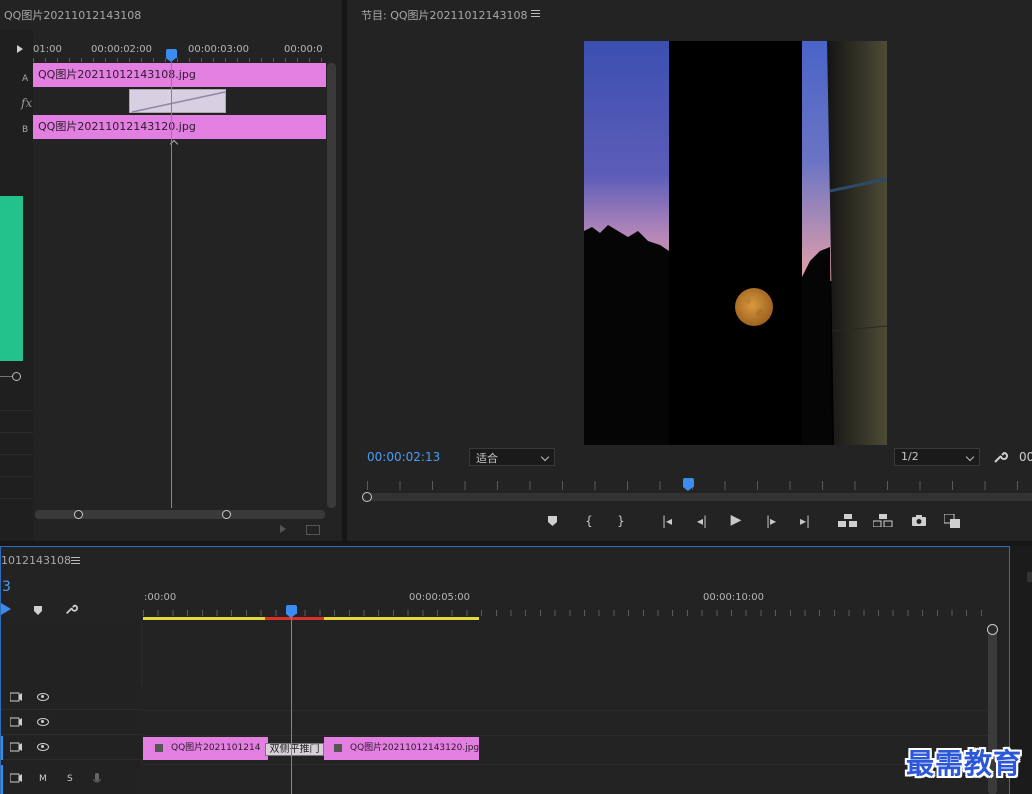 This screenshot has height=794, width=1032. What do you see at coordinates (565, 613) in the screenshot?
I see `timeline-ruler-ticks` at bounding box center [565, 613].